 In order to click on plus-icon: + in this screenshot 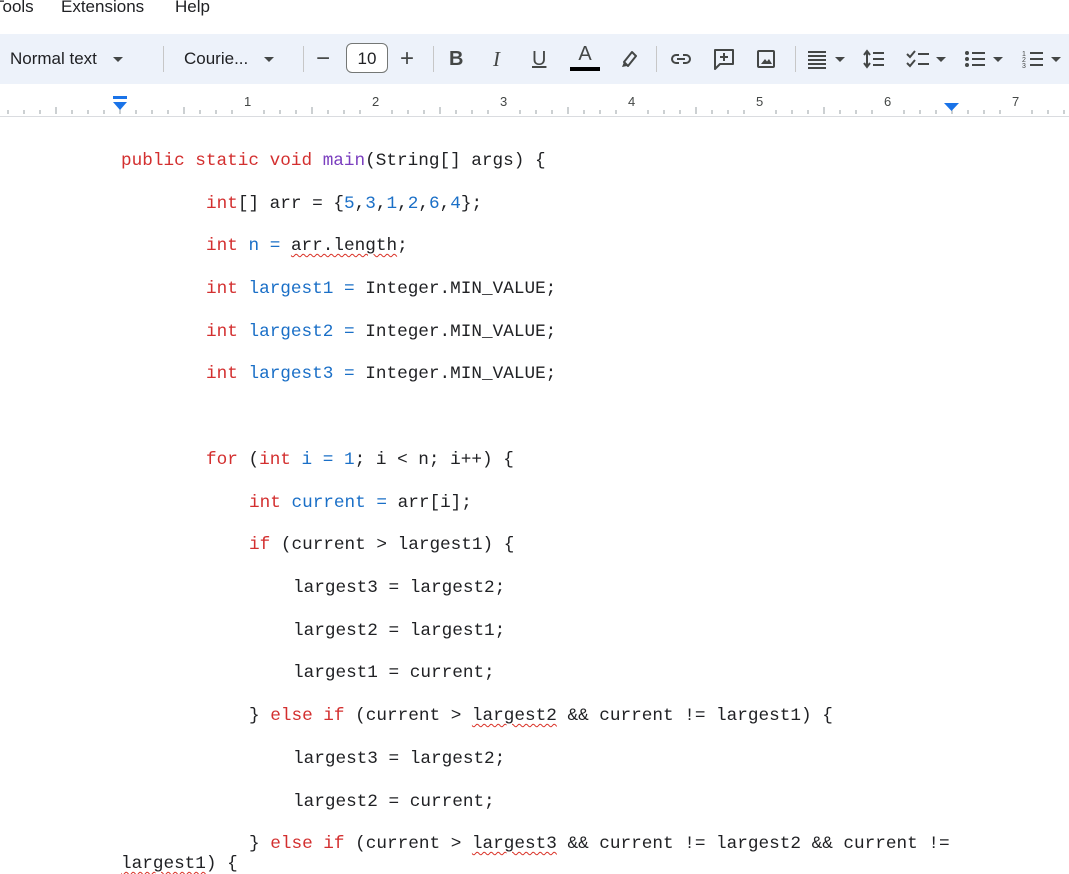, I will do `click(407, 58)`.